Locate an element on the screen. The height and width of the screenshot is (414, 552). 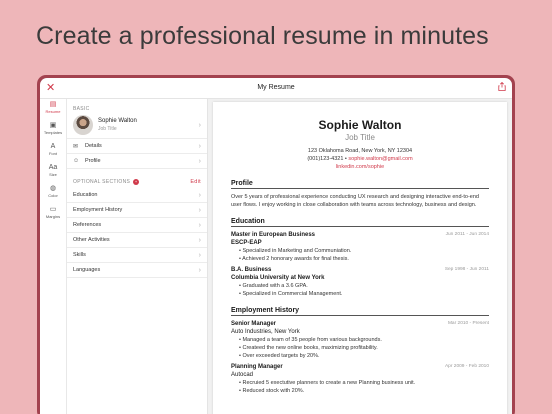
person-icon: ☺ is located at coordinates (76, 161).